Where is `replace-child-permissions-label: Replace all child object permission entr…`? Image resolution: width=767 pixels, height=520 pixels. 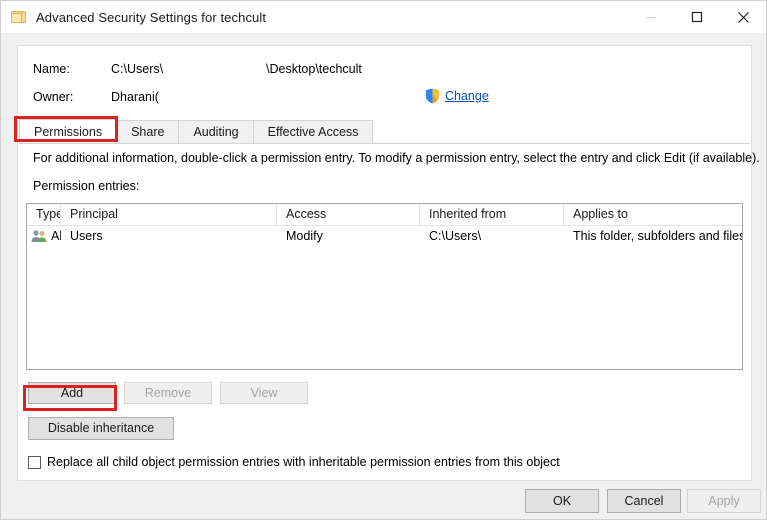 replace-child-permissions-label: Replace all child object permission entr… is located at coordinates (303, 462).